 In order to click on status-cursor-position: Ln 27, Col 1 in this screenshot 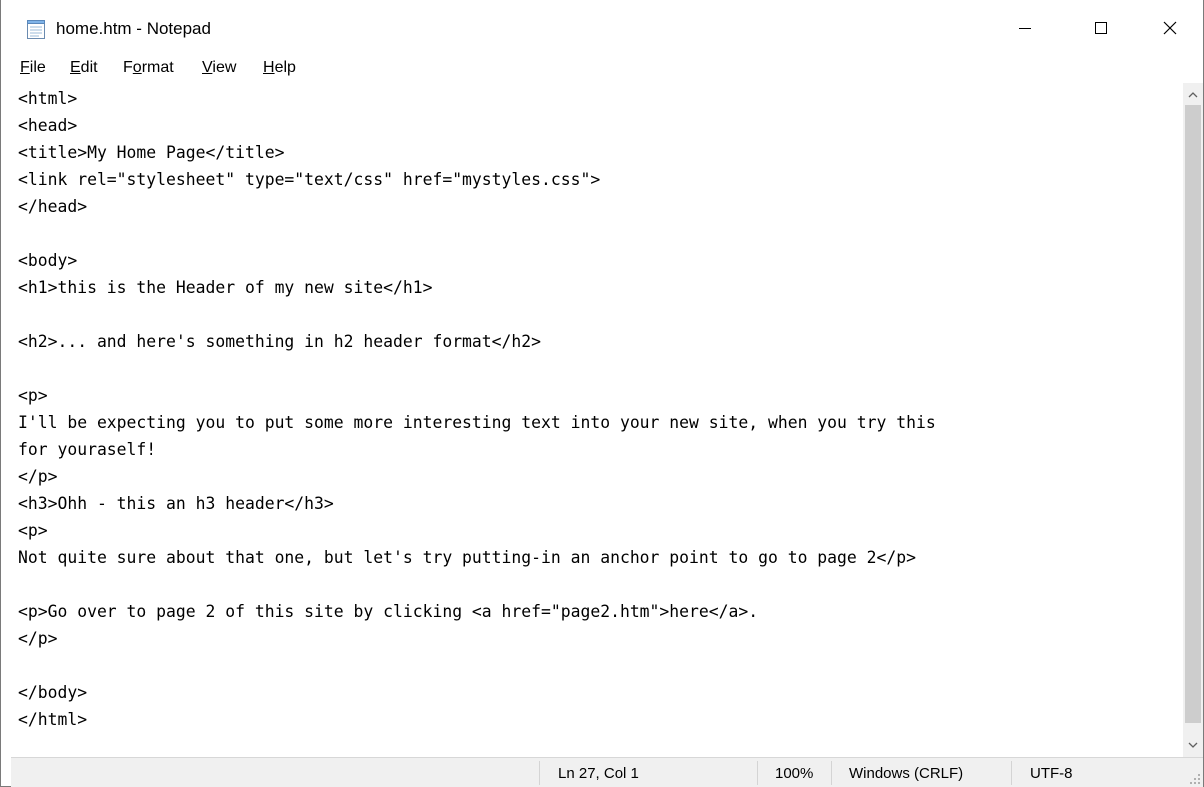, I will do `click(598, 773)`.